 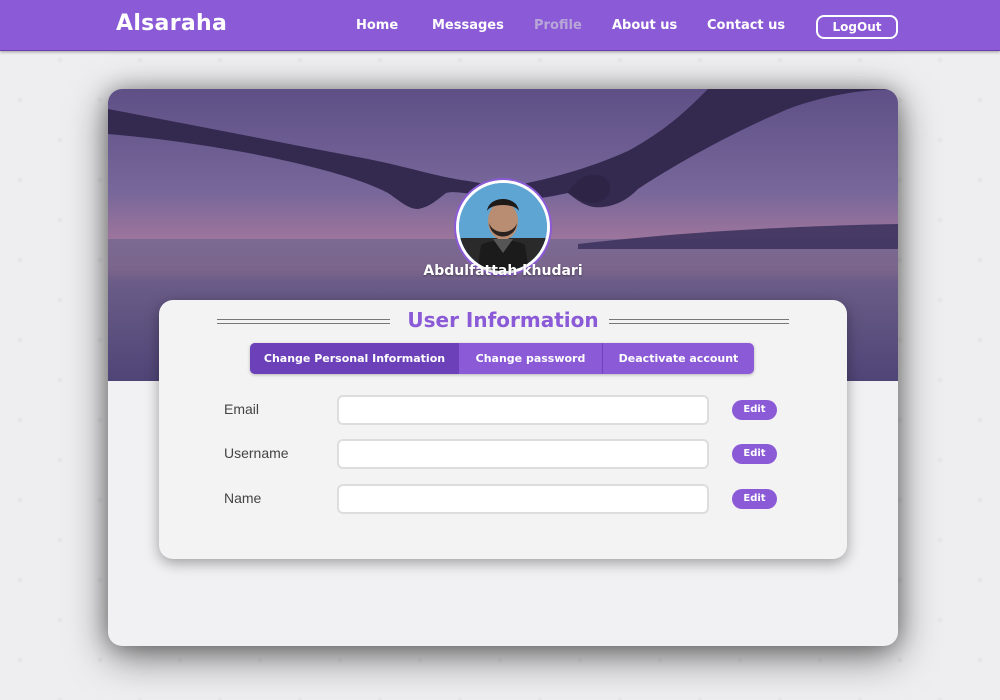 I want to click on email-row: Email Edit, so click(x=503, y=410).